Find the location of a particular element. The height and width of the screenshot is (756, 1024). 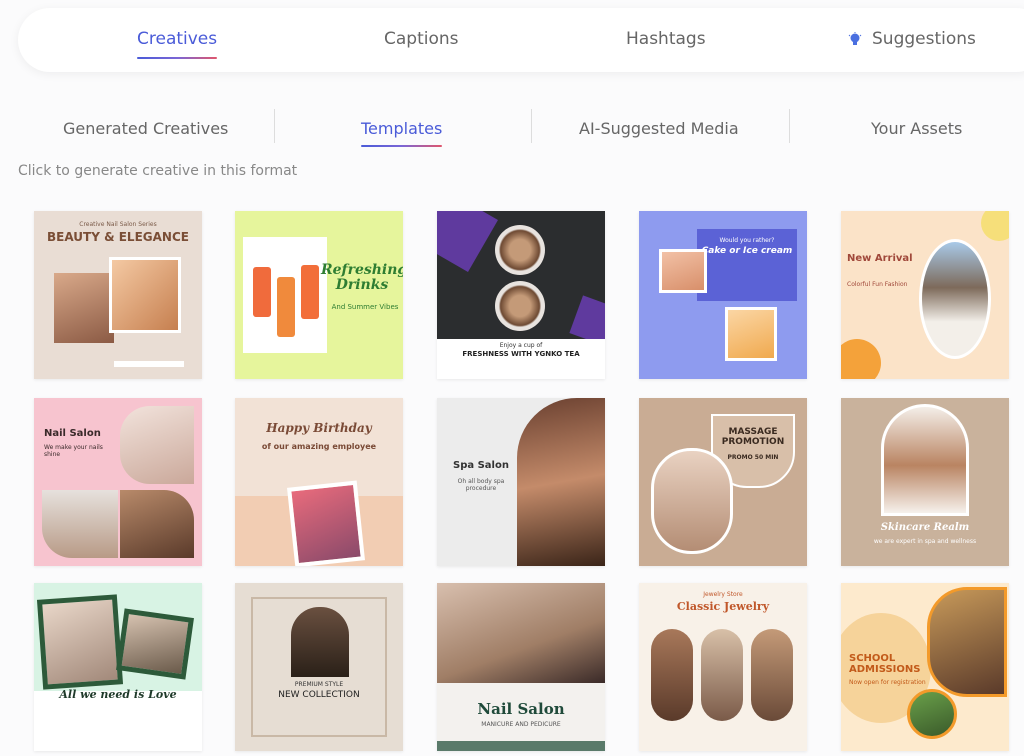

template-title: Refreshing Drinks is located at coordinates (362, 278).